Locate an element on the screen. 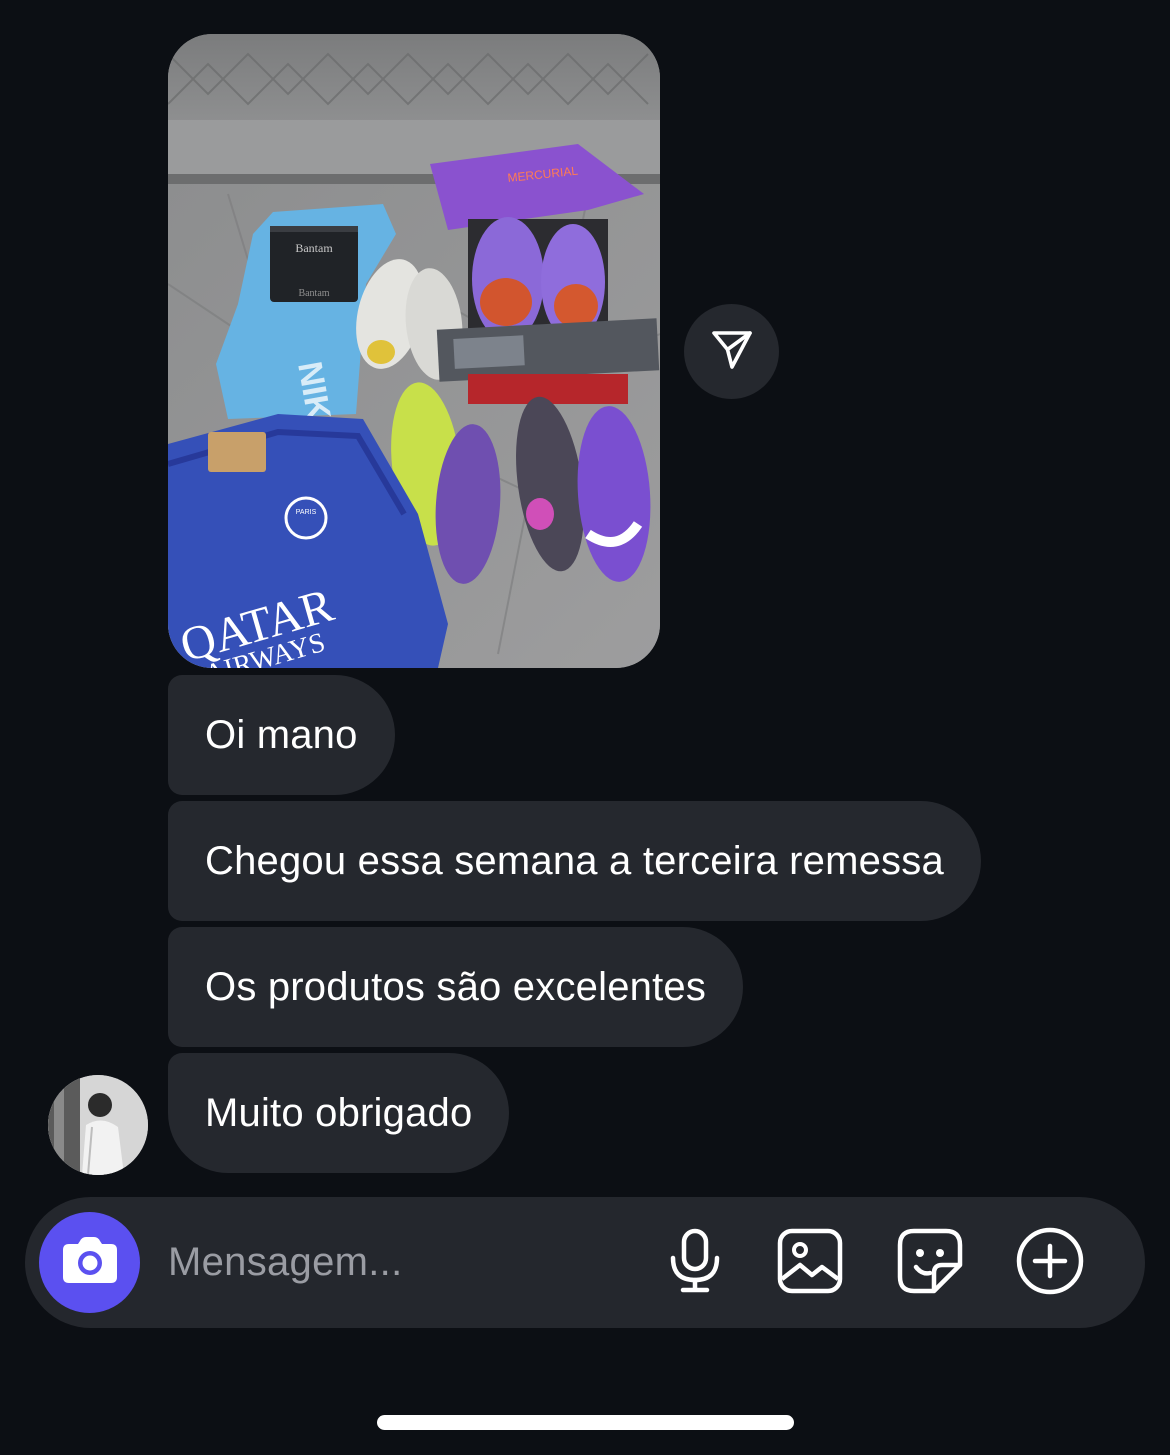 This screenshot has height=1455, width=1170. message-text: Oi mano is located at coordinates (281, 734).